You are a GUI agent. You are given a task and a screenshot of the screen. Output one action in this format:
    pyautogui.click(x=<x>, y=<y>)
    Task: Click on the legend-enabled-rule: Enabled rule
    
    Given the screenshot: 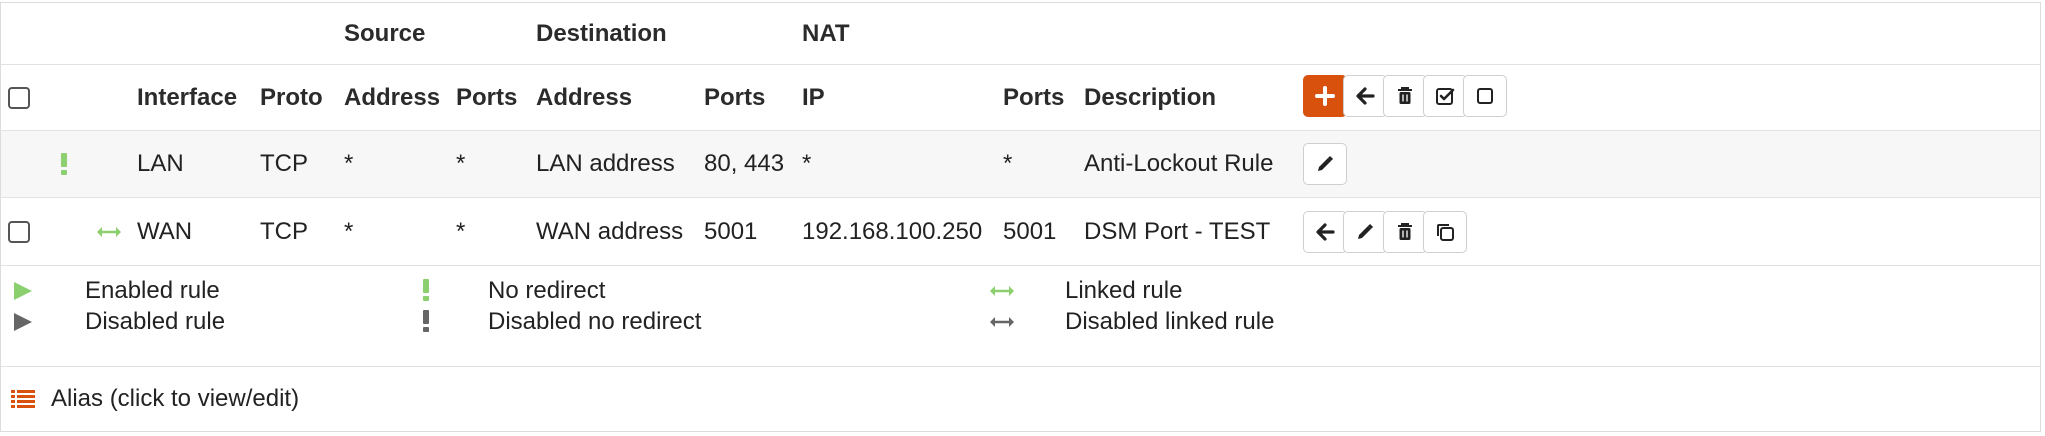 What is the action you would take?
    pyautogui.click(x=152, y=290)
    